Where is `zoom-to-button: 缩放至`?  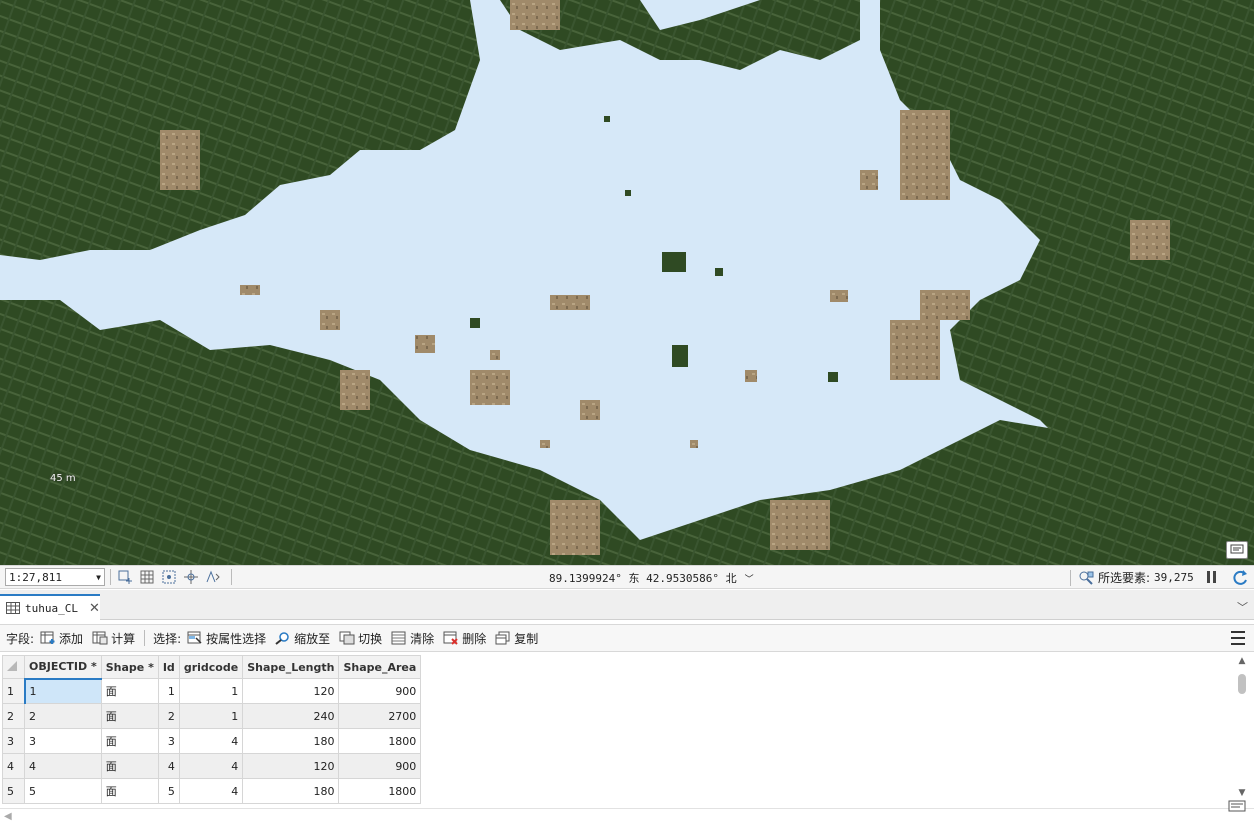 zoom-to-button: 缩放至 is located at coordinates (302, 638).